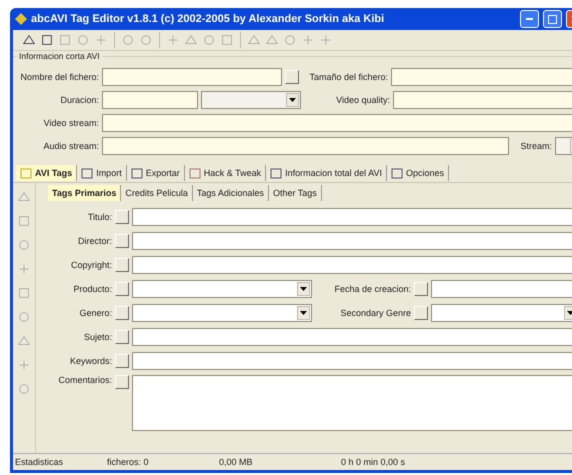 This screenshot has width=572, height=475. Describe the element at coordinates (90, 361) in the screenshot. I see `field-label: Keywords:` at that location.